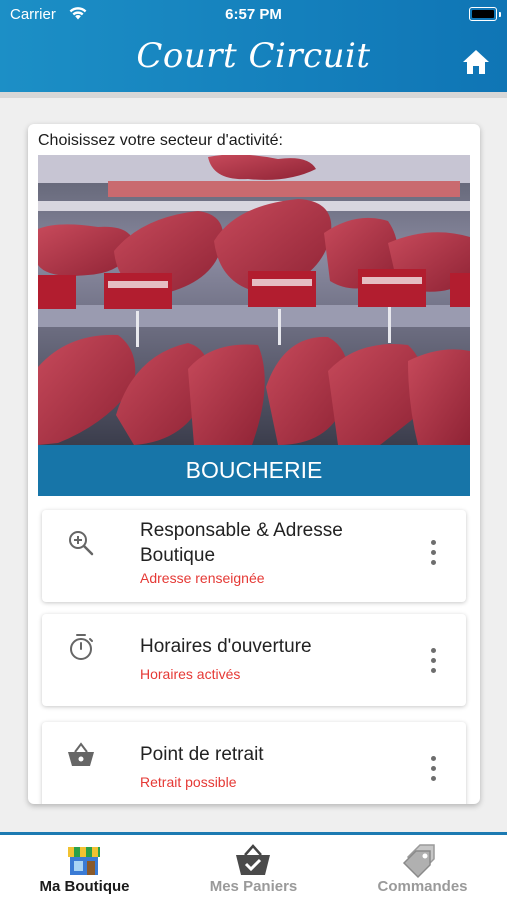 Image resolution: width=507 pixels, height=903 pixels. What do you see at coordinates (226, 646) in the screenshot?
I see `item-title: Horaires d'ouverture` at bounding box center [226, 646].